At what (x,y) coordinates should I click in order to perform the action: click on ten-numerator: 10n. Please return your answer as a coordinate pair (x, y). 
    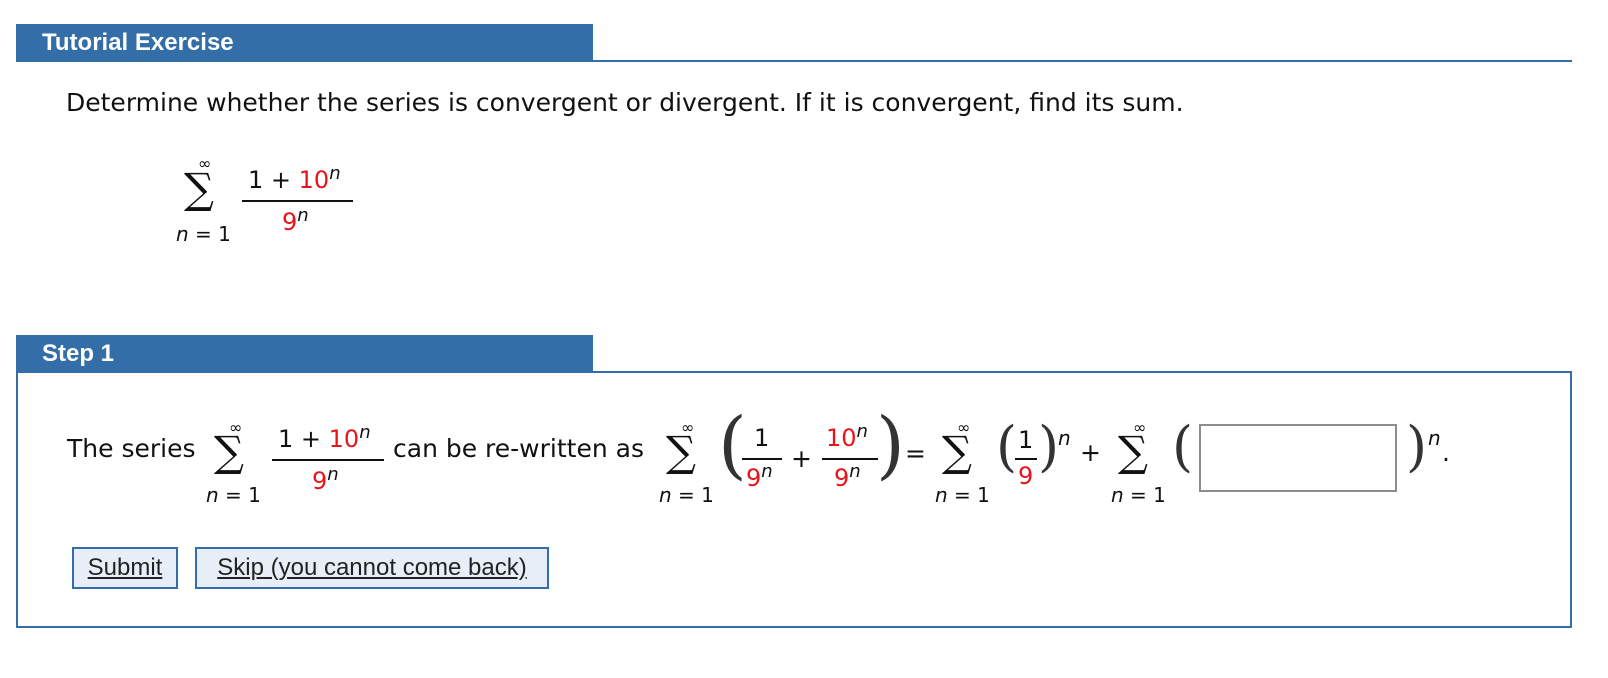
    Looking at the image, I should click on (847, 436).